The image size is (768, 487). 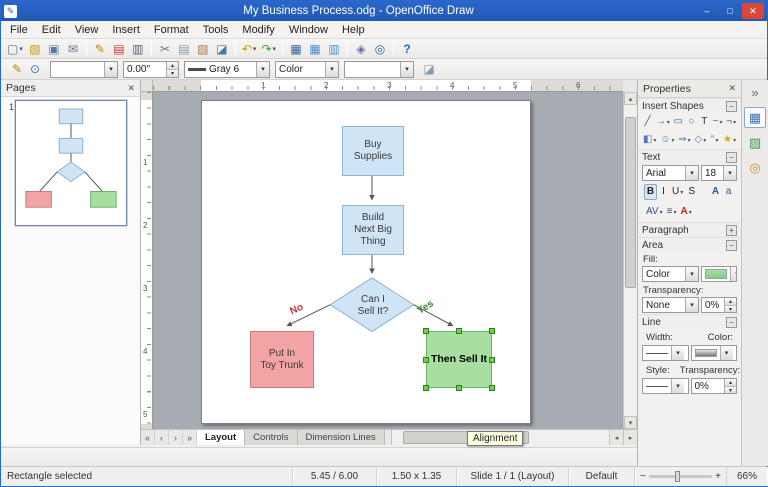 I want to click on line-transparency-spinner: 0% ▴ ▾, so click(x=713, y=386).